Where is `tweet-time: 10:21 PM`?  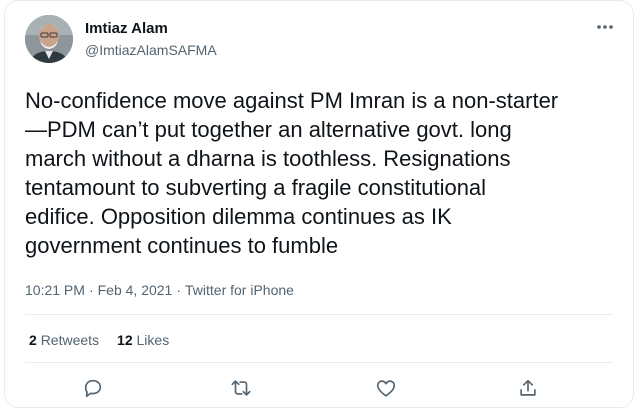
tweet-time: 10:21 PM is located at coordinates (55, 290).